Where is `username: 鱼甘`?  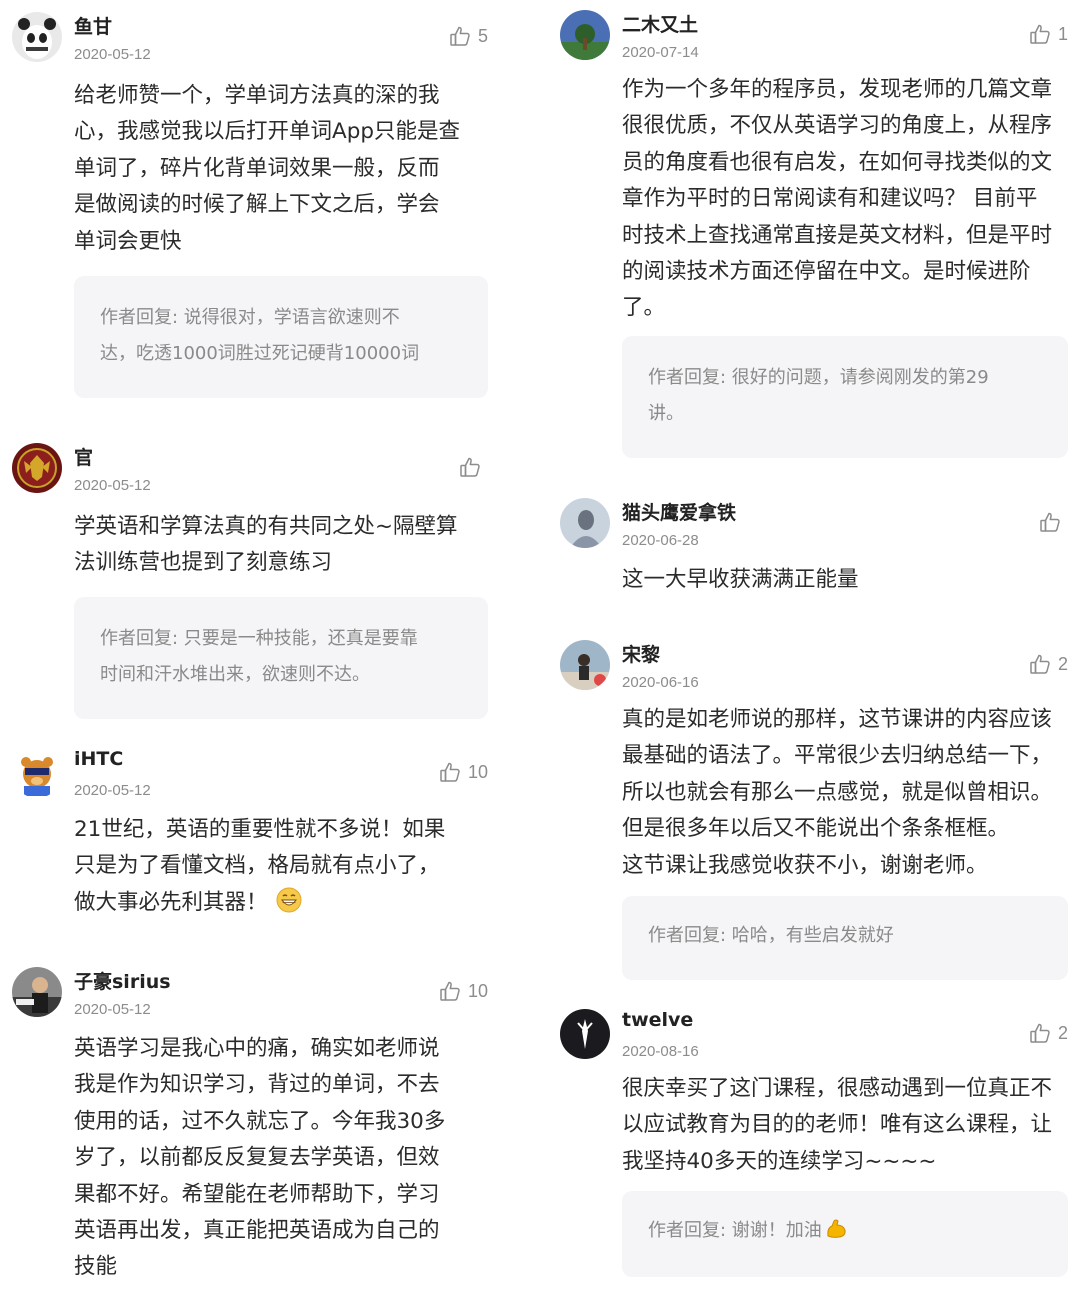
username: 鱼甘 is located at coordinates (93, 25).